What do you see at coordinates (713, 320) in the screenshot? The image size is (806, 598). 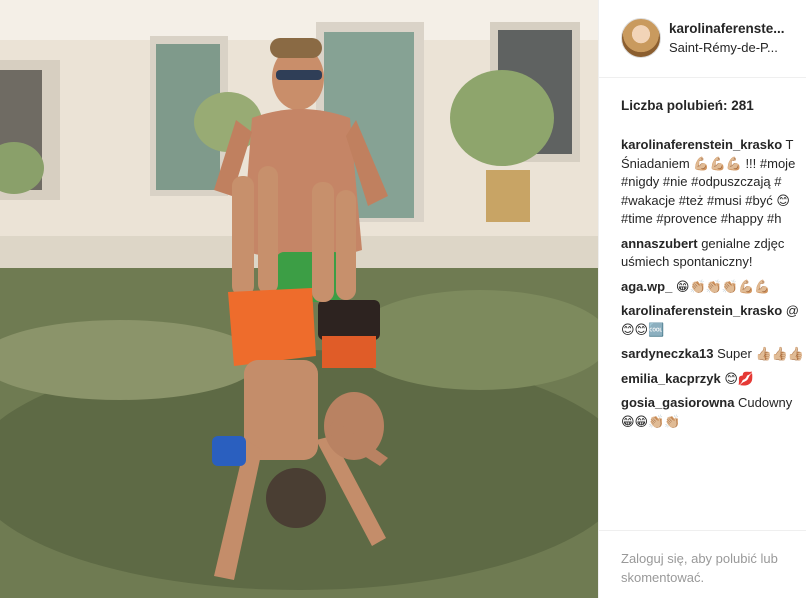 I see `comment-item: karolinaferenstein_krasko @ 😊😊🆒` at bounding box center [713, 320].